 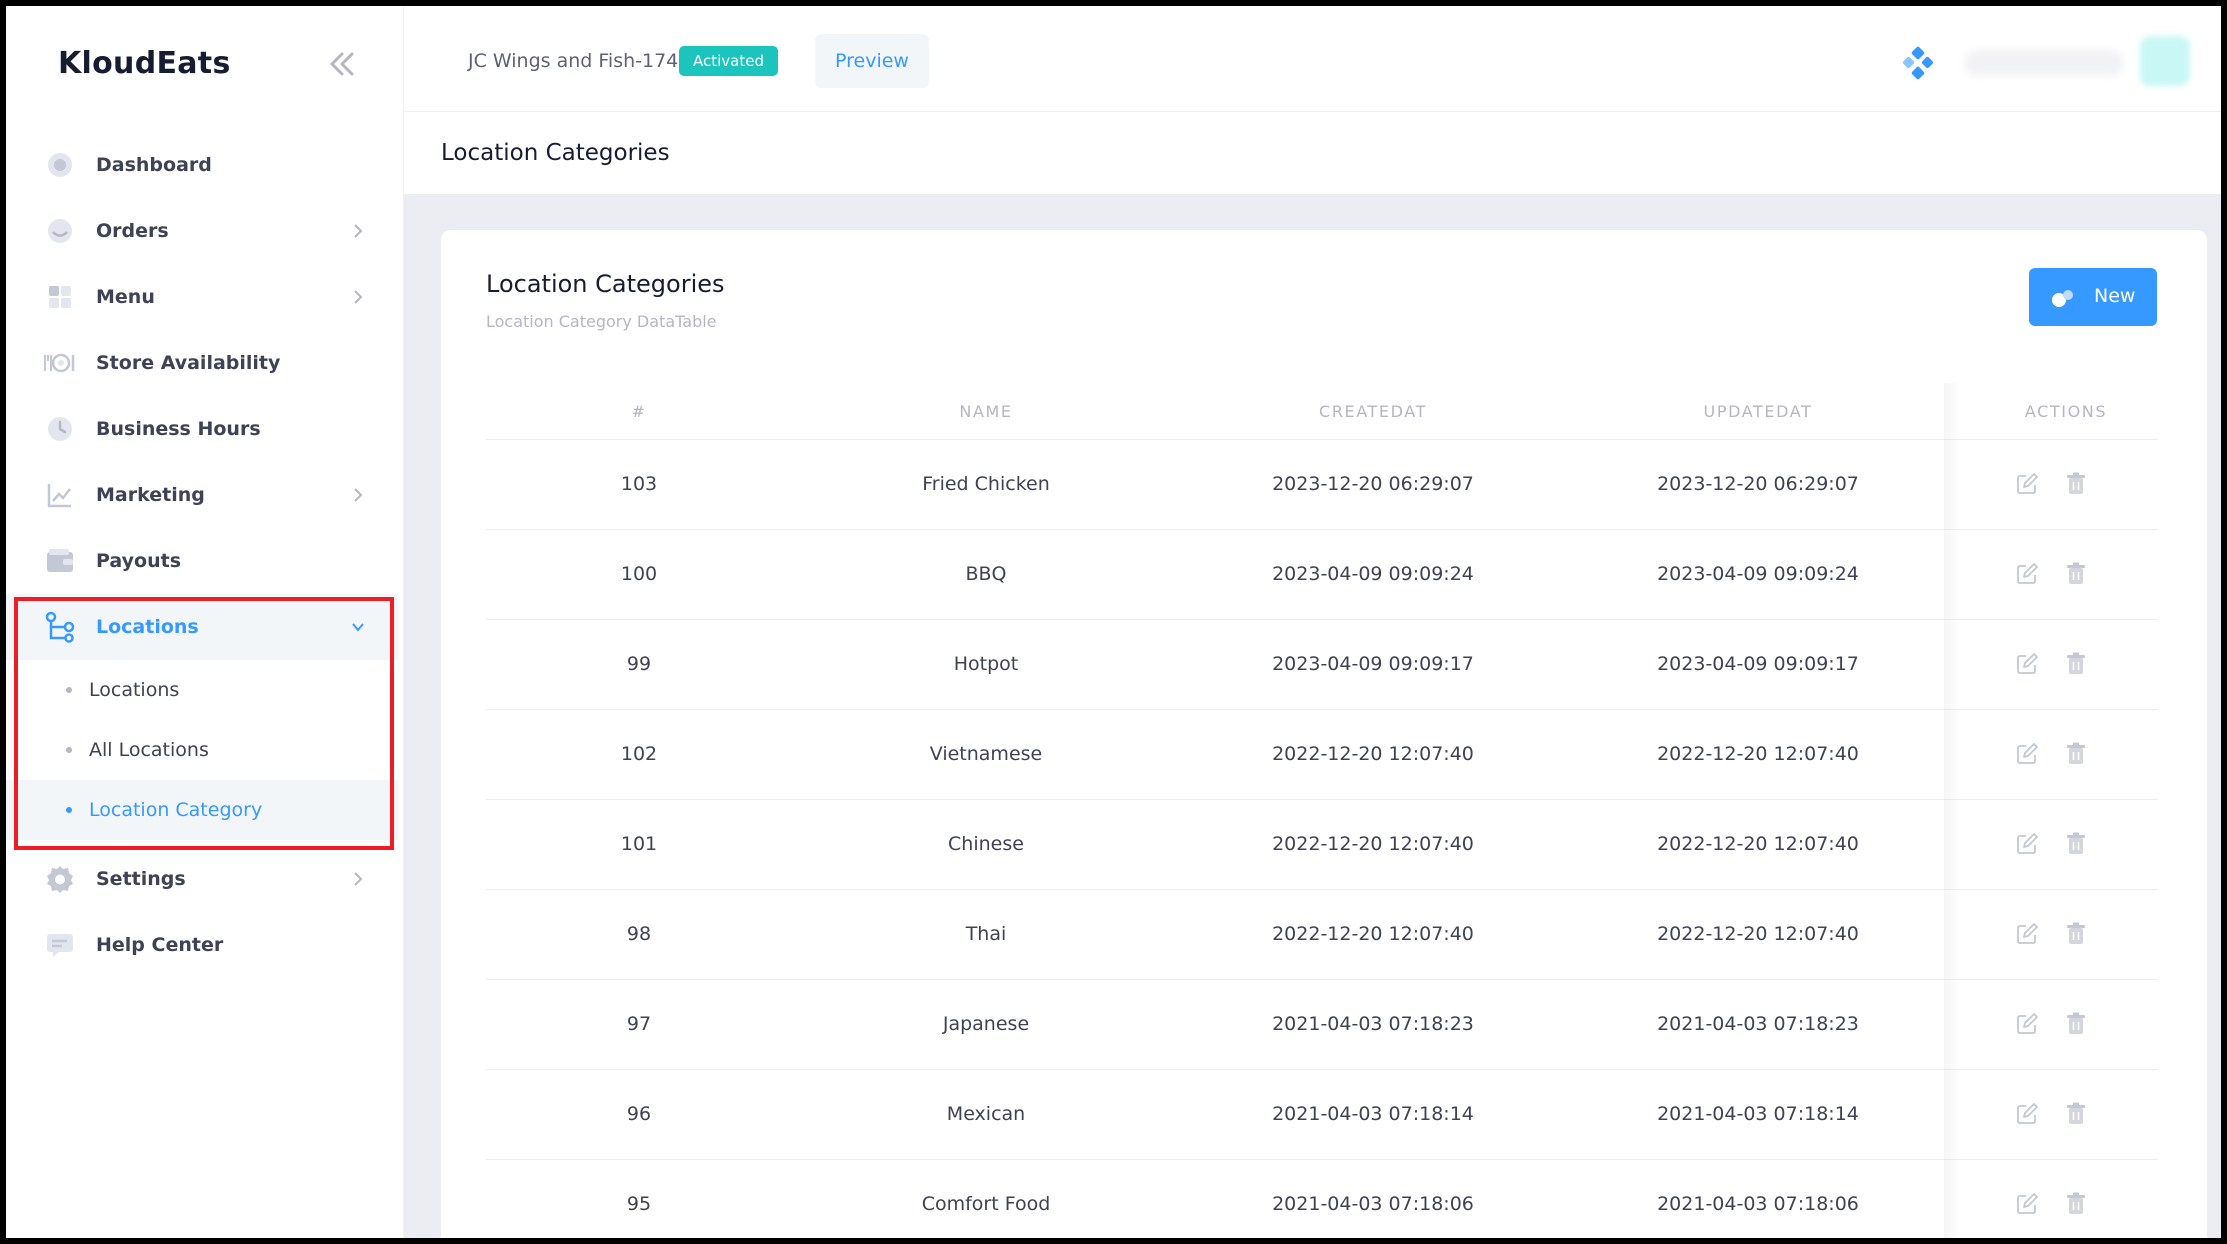 What do you see at coordinates (1758, 1024) in the screenshot?
I see `cell-updatedat: 2021-04-03 07:18:23` at bounding box center [1758, 1024].